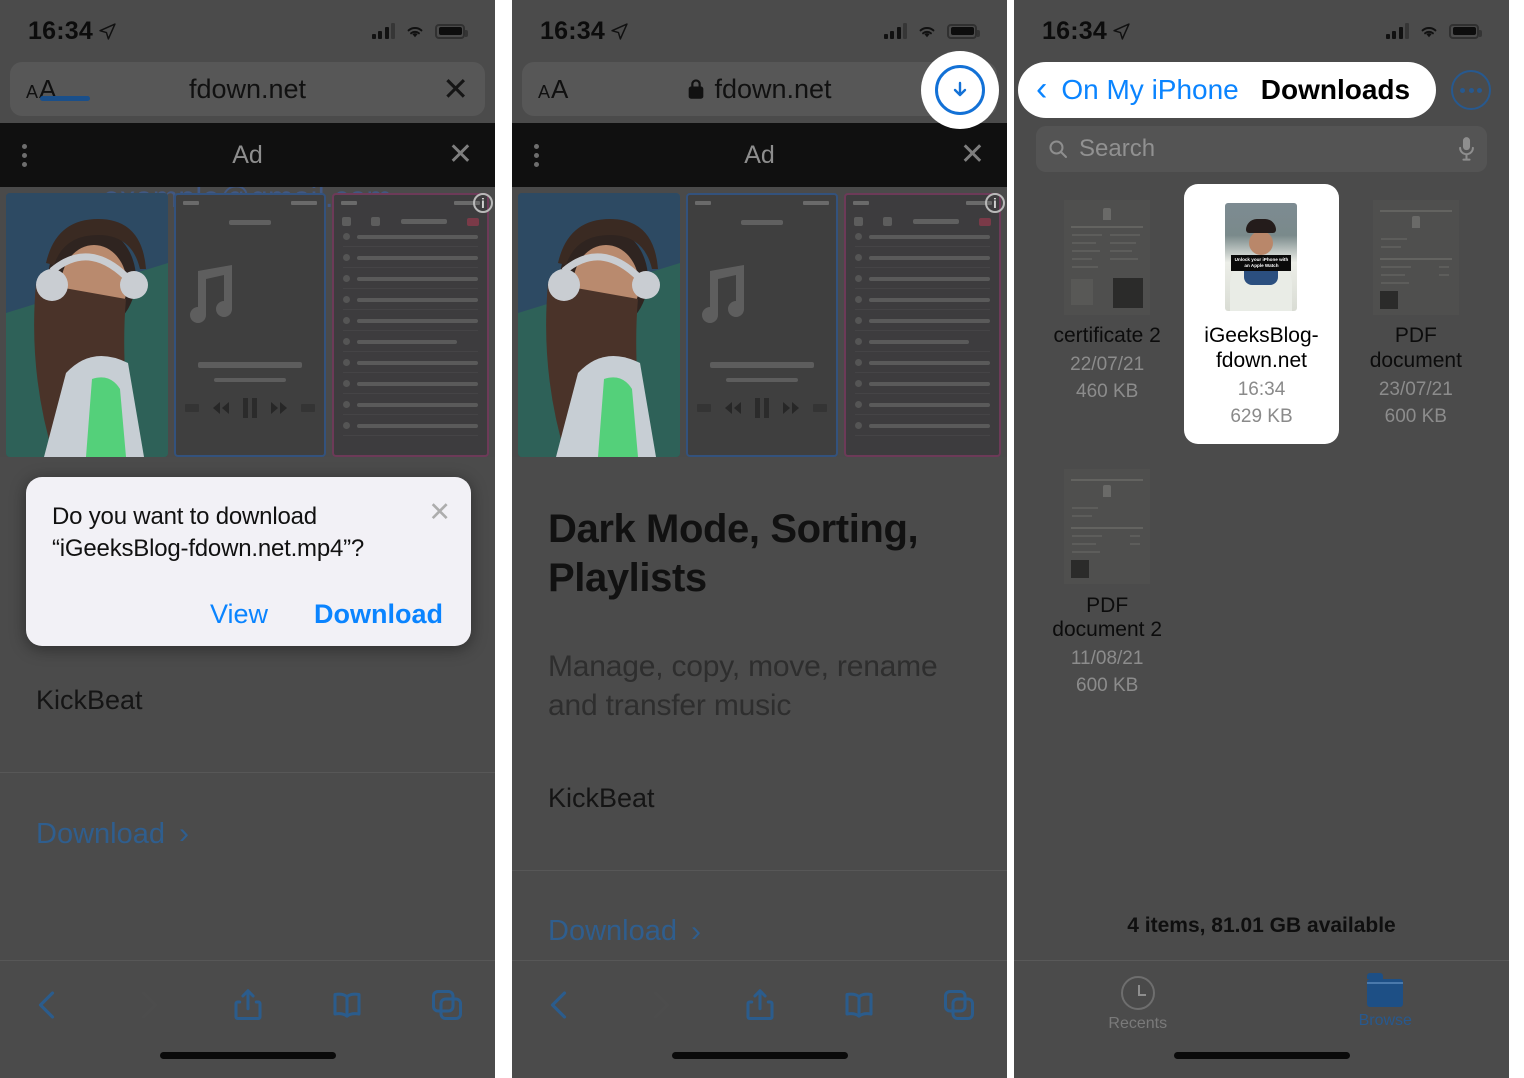 This screenshot has height=1078, width=1524. I want to click on safari-toolbar, so click(759, 1019).